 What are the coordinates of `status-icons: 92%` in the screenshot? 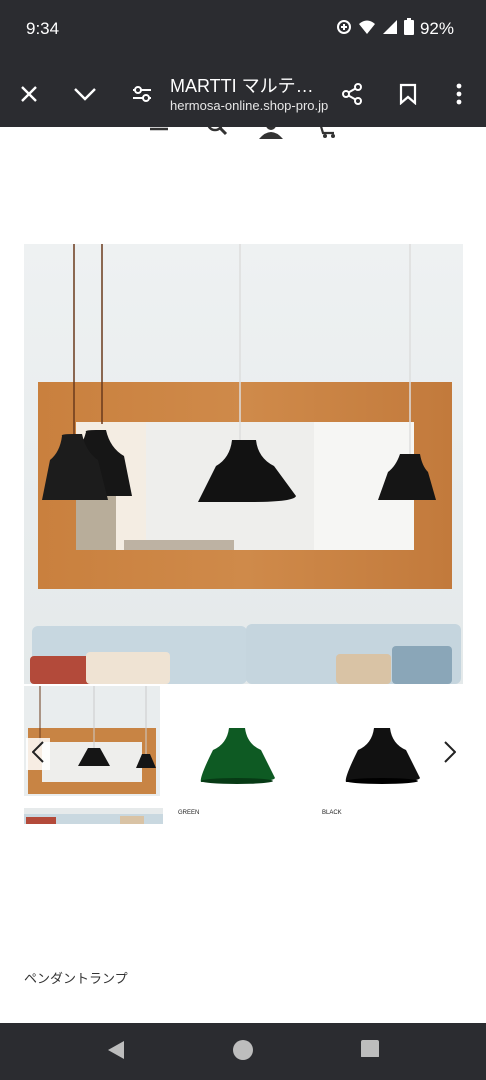 It's located at (395, 29).